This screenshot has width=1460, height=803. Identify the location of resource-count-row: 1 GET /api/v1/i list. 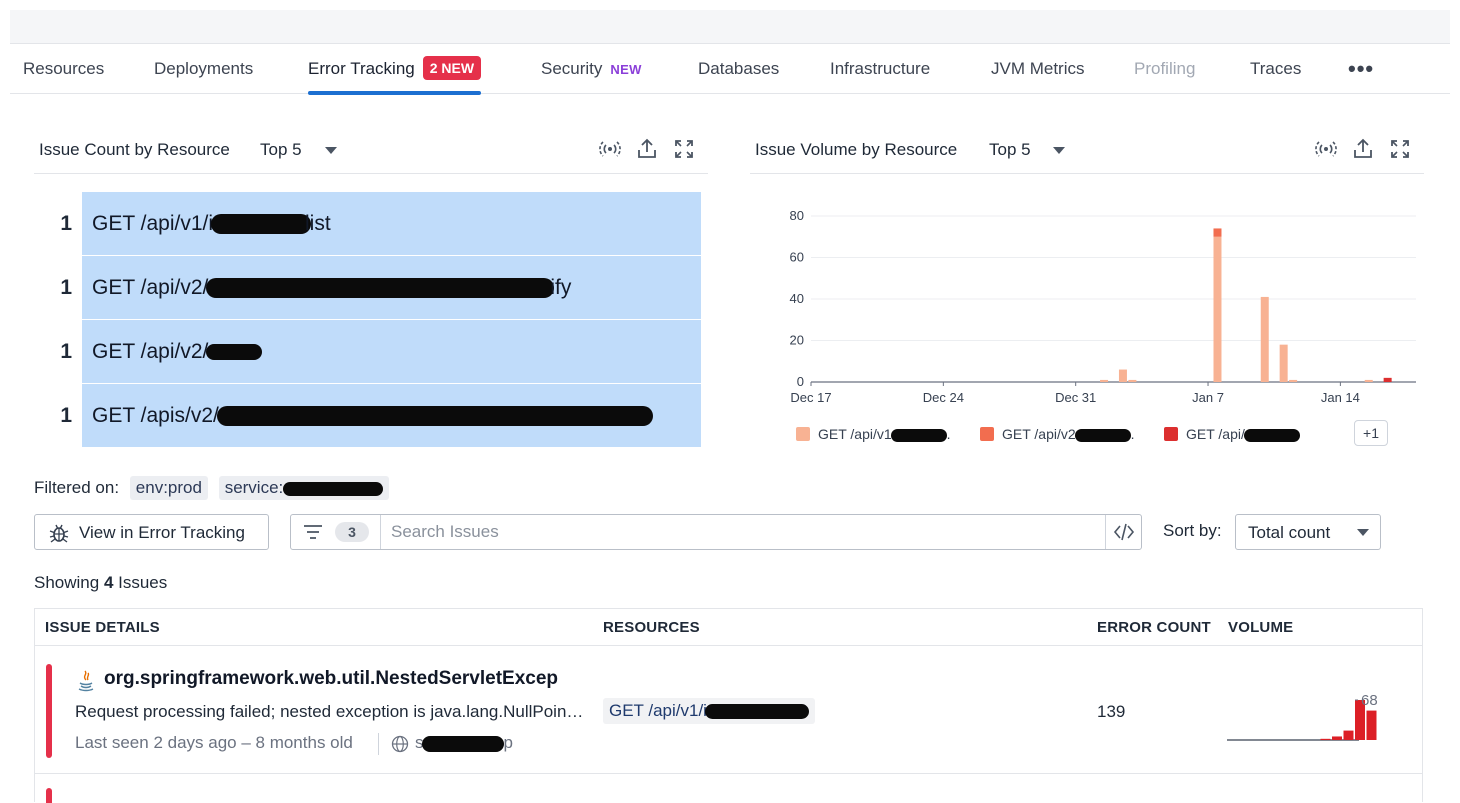
(367, 223).